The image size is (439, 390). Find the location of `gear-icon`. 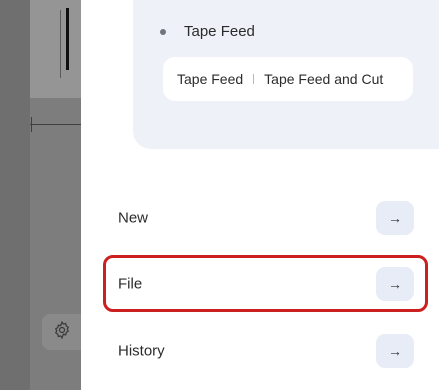

gear-icon is located at coordinates (62, 332).